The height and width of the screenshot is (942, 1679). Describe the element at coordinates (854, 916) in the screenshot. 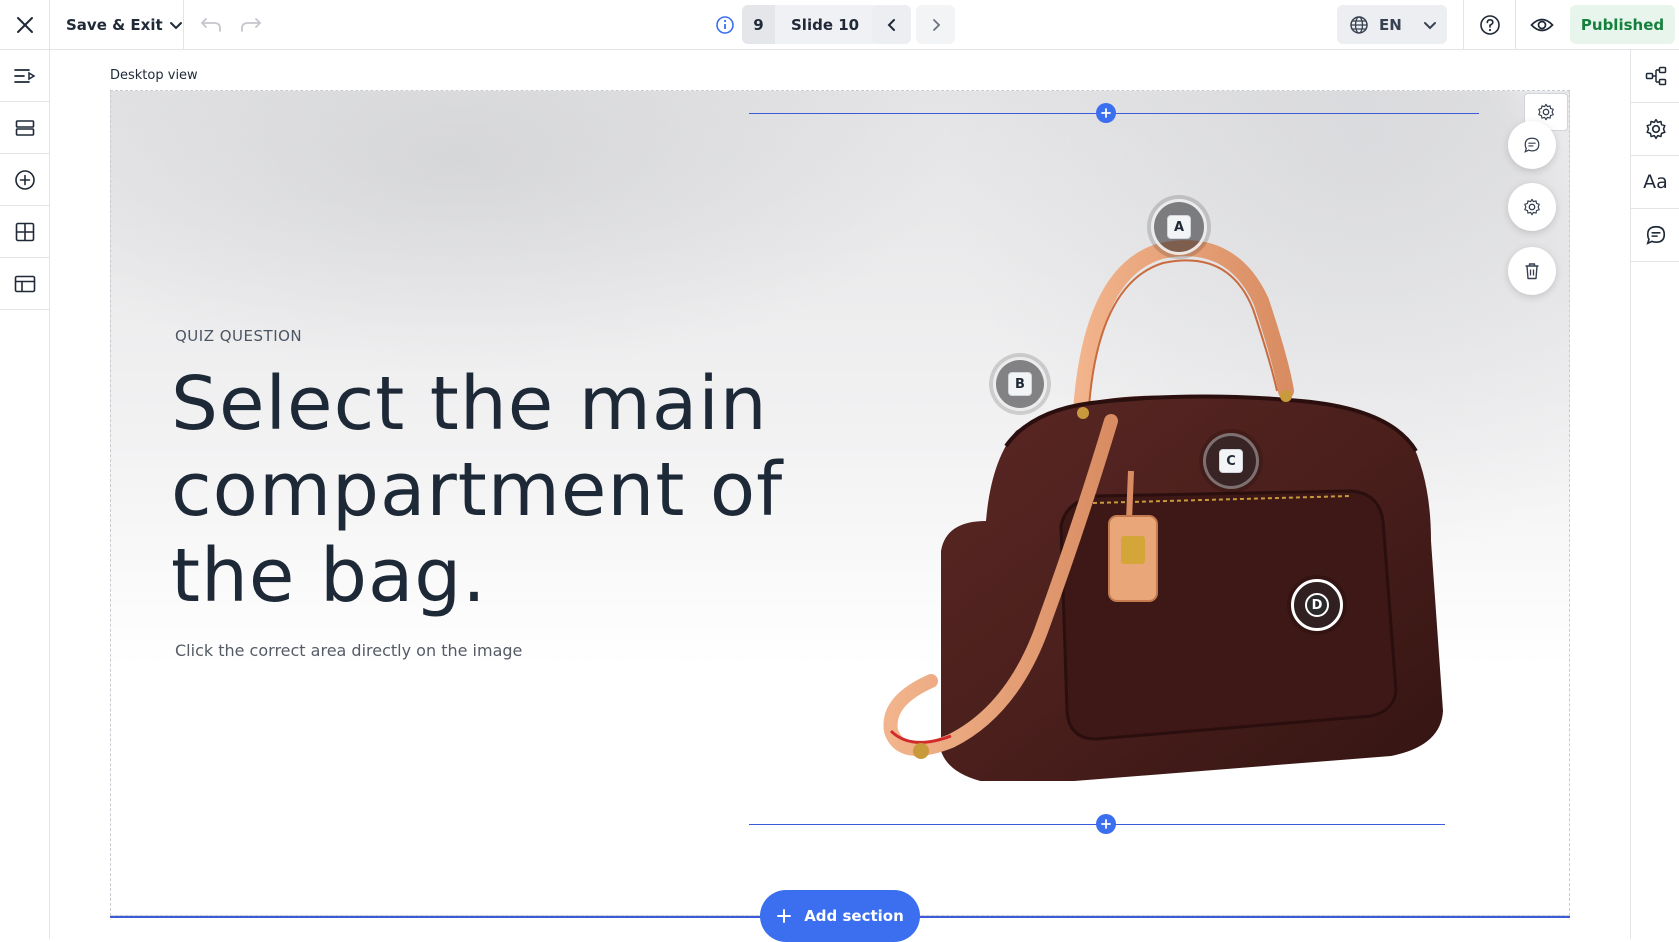

I see `add-section-label: Add section` at that location.